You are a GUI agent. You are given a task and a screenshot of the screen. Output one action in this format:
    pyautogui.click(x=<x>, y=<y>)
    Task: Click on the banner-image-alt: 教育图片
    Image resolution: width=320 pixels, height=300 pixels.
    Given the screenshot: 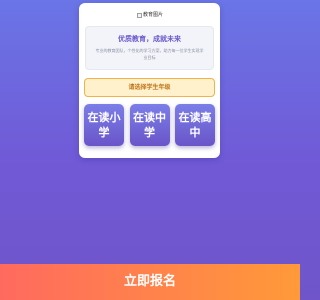 What is the action you would take?
    pyautogui.click(x=152, y=15)
    